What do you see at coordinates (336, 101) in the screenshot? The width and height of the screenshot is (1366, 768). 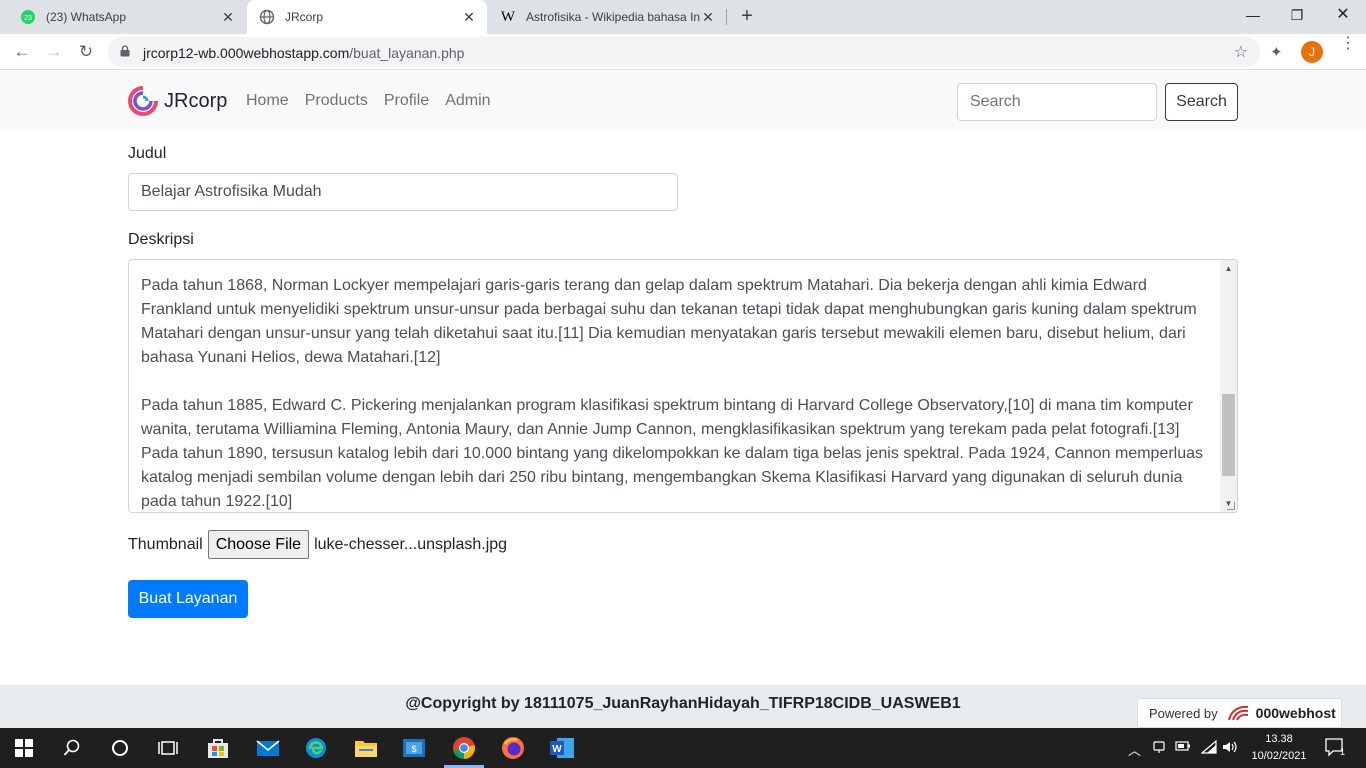 I see `nav-products: Products` at bounding box center [336, 101].